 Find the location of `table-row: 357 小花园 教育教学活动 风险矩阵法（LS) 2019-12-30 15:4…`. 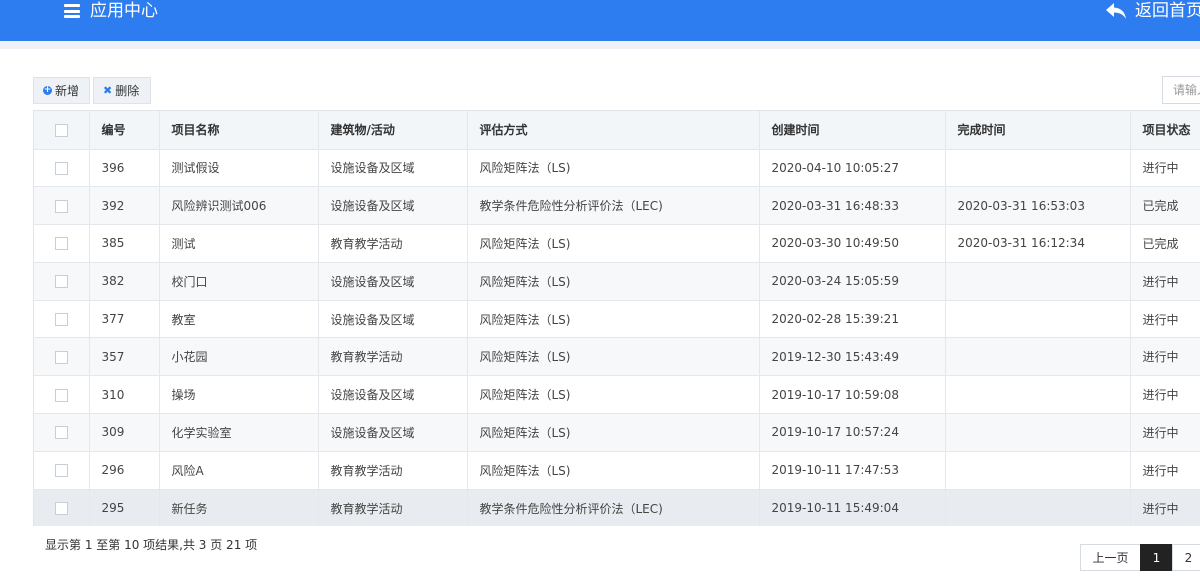

table-row: 357 小花园 教育教学活动 风险矩阵法（LS) 2019-12-30 15:4… is located at coordinates (617, 357).